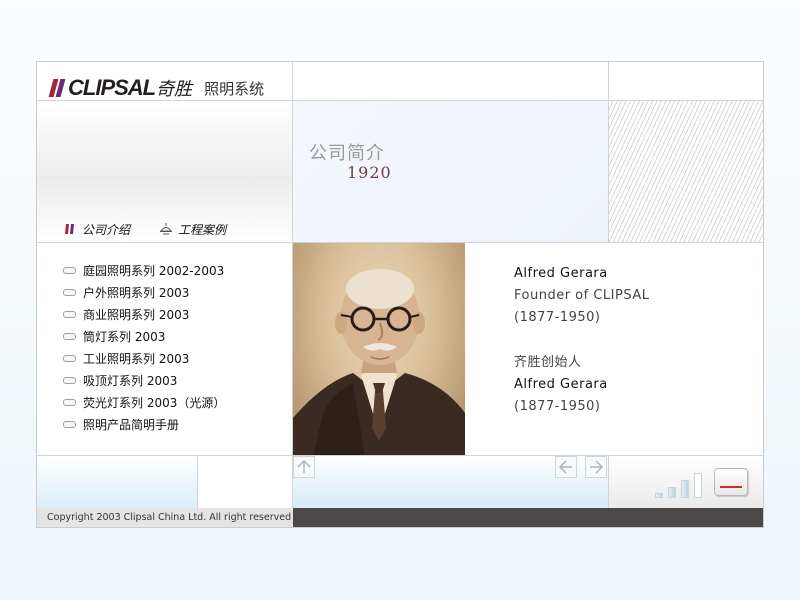 The height and width of the screenshot is (600, 800). What do you see at coordinates (686, 81) in the screenshot?
I see `header-blank-right` at bounding box center [686, 81].